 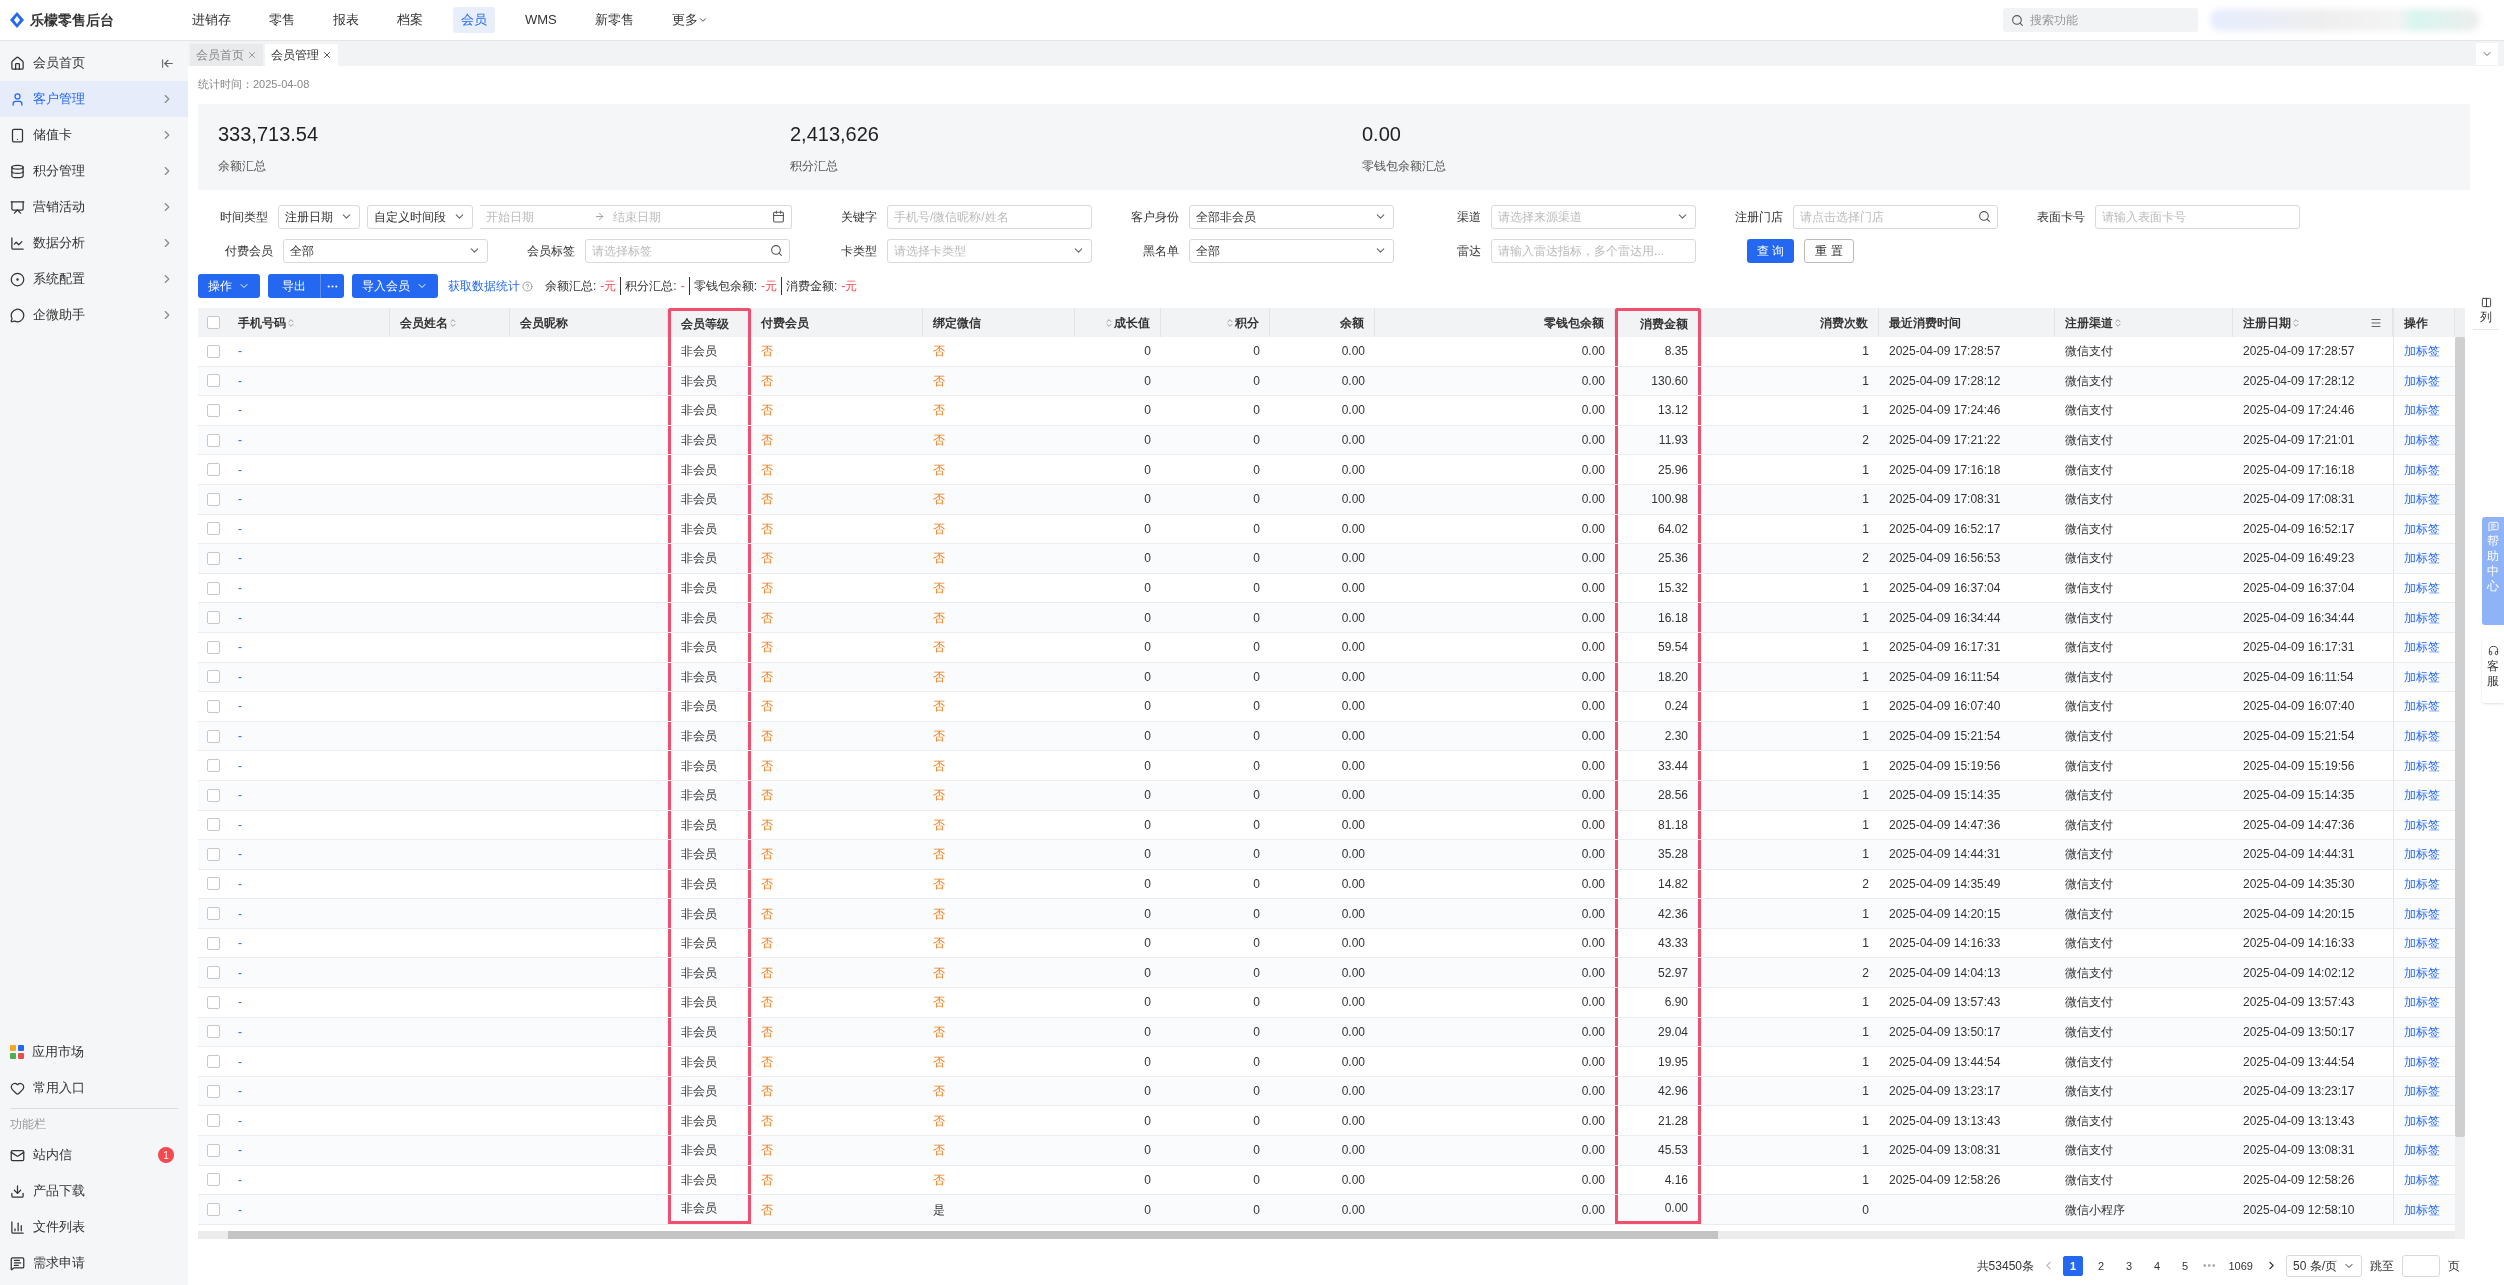 I want to click on input-field: 手机号/微信昵称/姓名, so click(x=989, y=217).